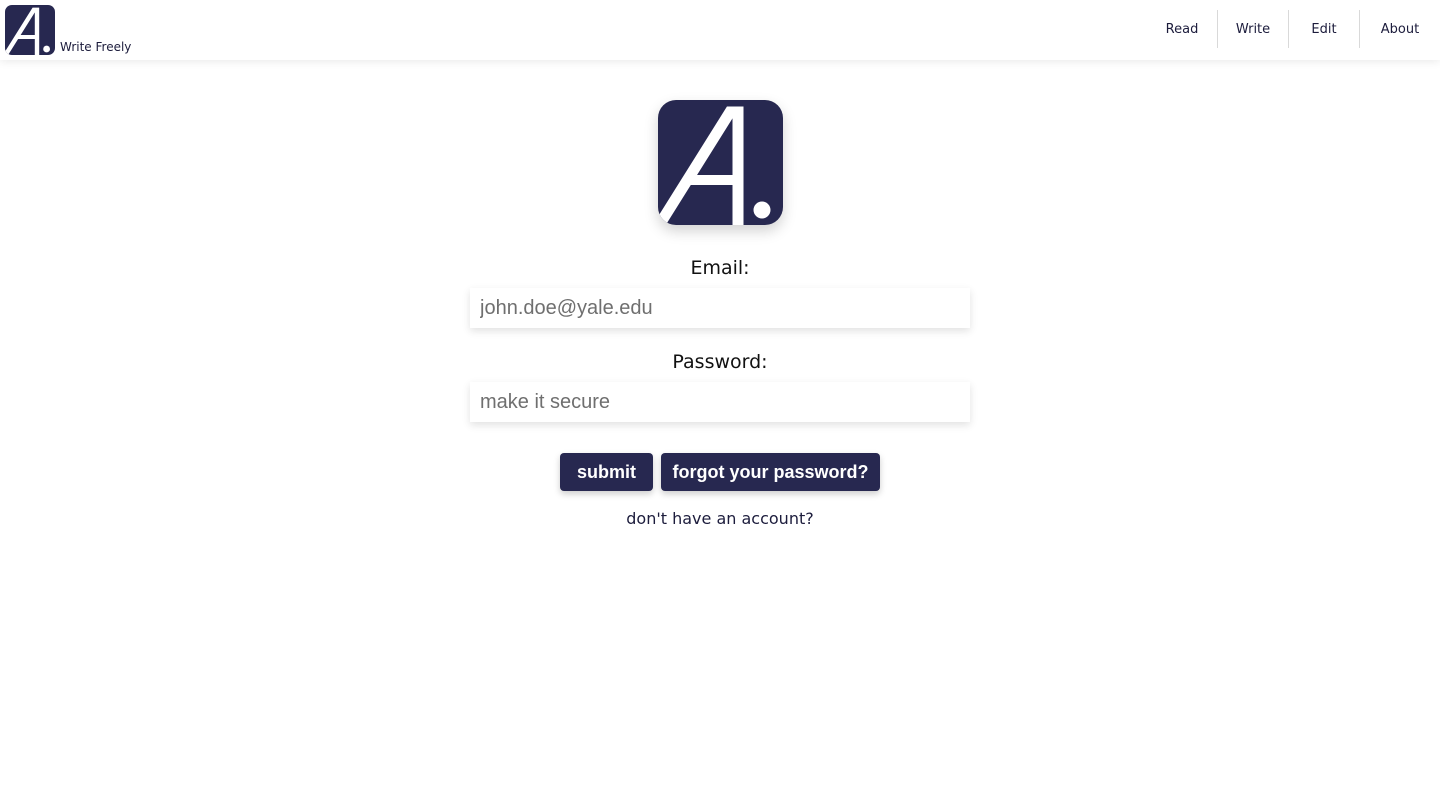 The height and width of the screenshot is (804, 1440). I want to click on nav-about: About, so click(1399, 29).